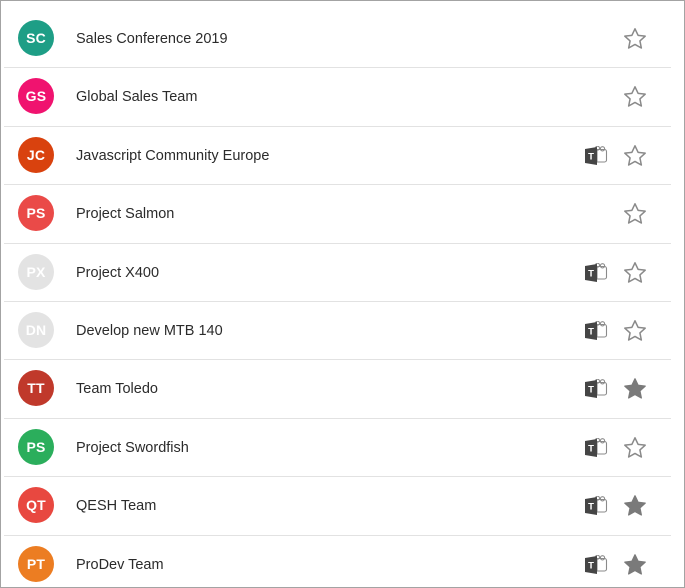 Image resolution: width=685 pixels, height=588 pixels. Describe the element at coordinates (337, 331) in the screenshot. I see `list-item: DN Develop new MTB 140 T` at that location.